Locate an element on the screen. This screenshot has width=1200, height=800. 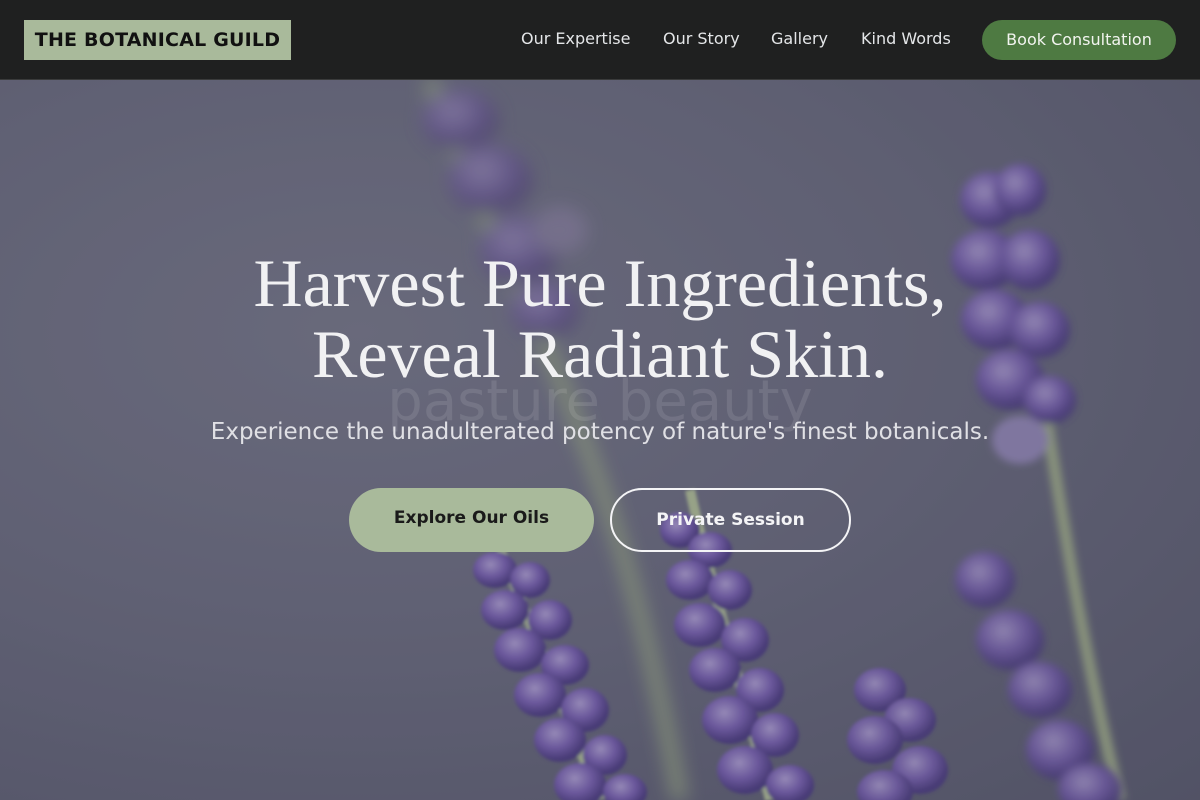
nav-link-our-expertise: Our Expertise is located at coordinates (575, 39).